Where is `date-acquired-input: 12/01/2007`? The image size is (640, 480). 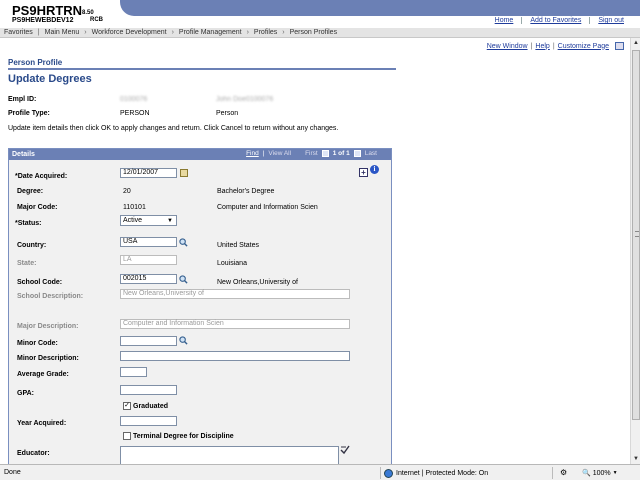
date-acquired-input: 12/01/2007 is located at coordinates (148, 173).